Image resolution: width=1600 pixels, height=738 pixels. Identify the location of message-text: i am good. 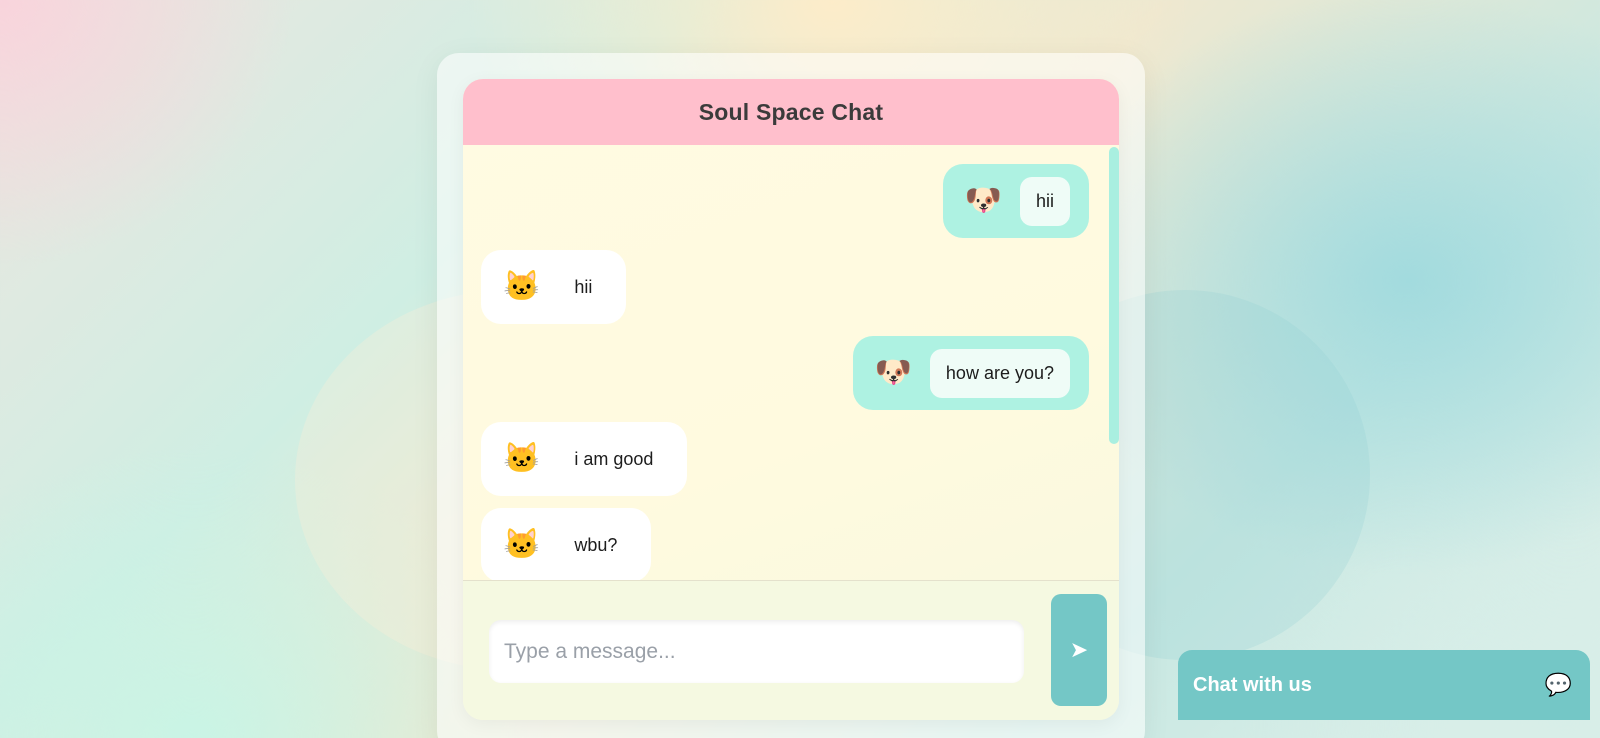
(614, 458).